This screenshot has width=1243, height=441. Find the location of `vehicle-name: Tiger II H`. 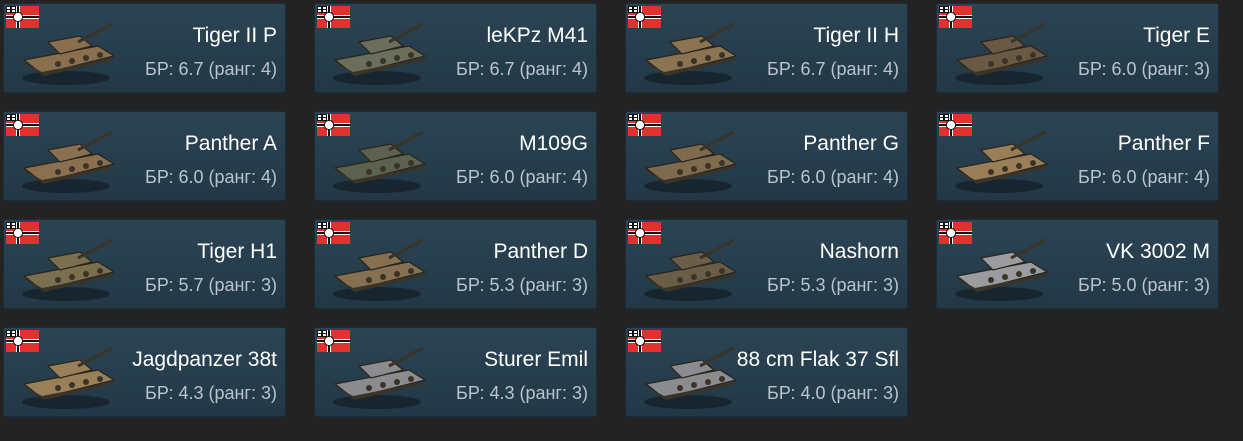

vehicle-name: Tiger II H is located at coordinates (856, 35).